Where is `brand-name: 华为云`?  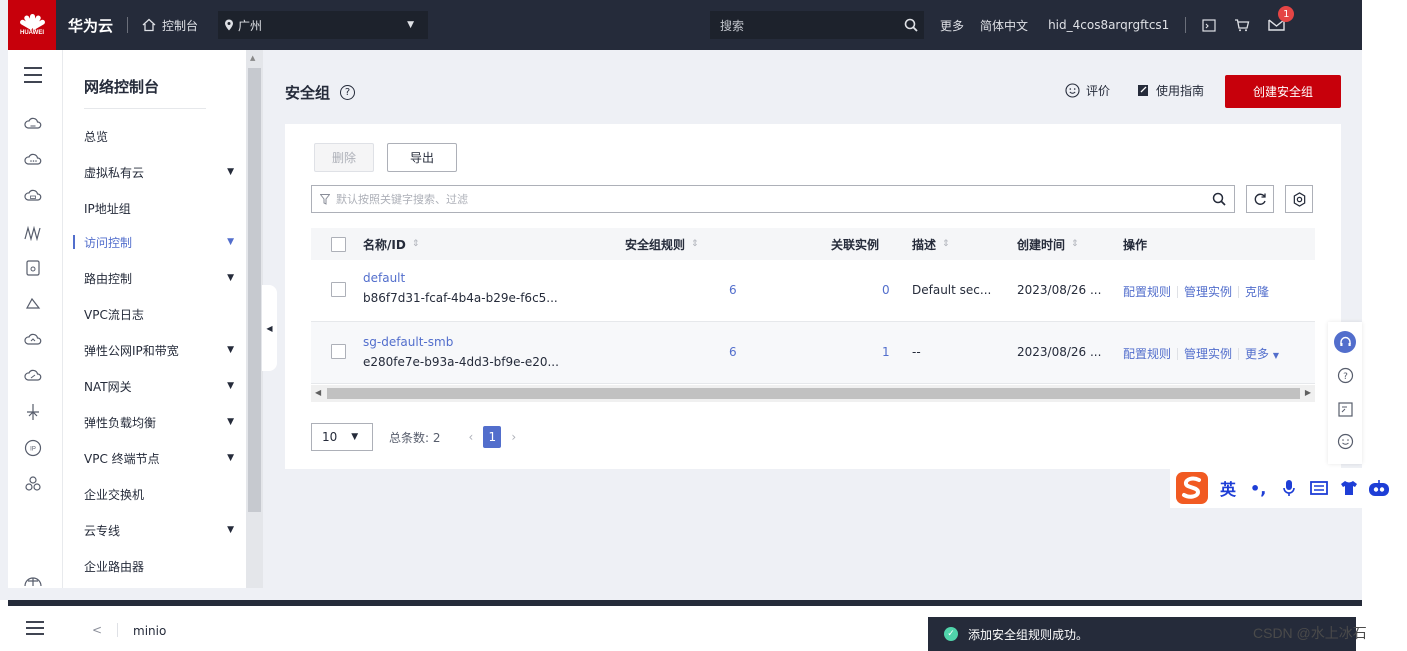
brand-name: 华为云 is located at coordinates (90, 25).